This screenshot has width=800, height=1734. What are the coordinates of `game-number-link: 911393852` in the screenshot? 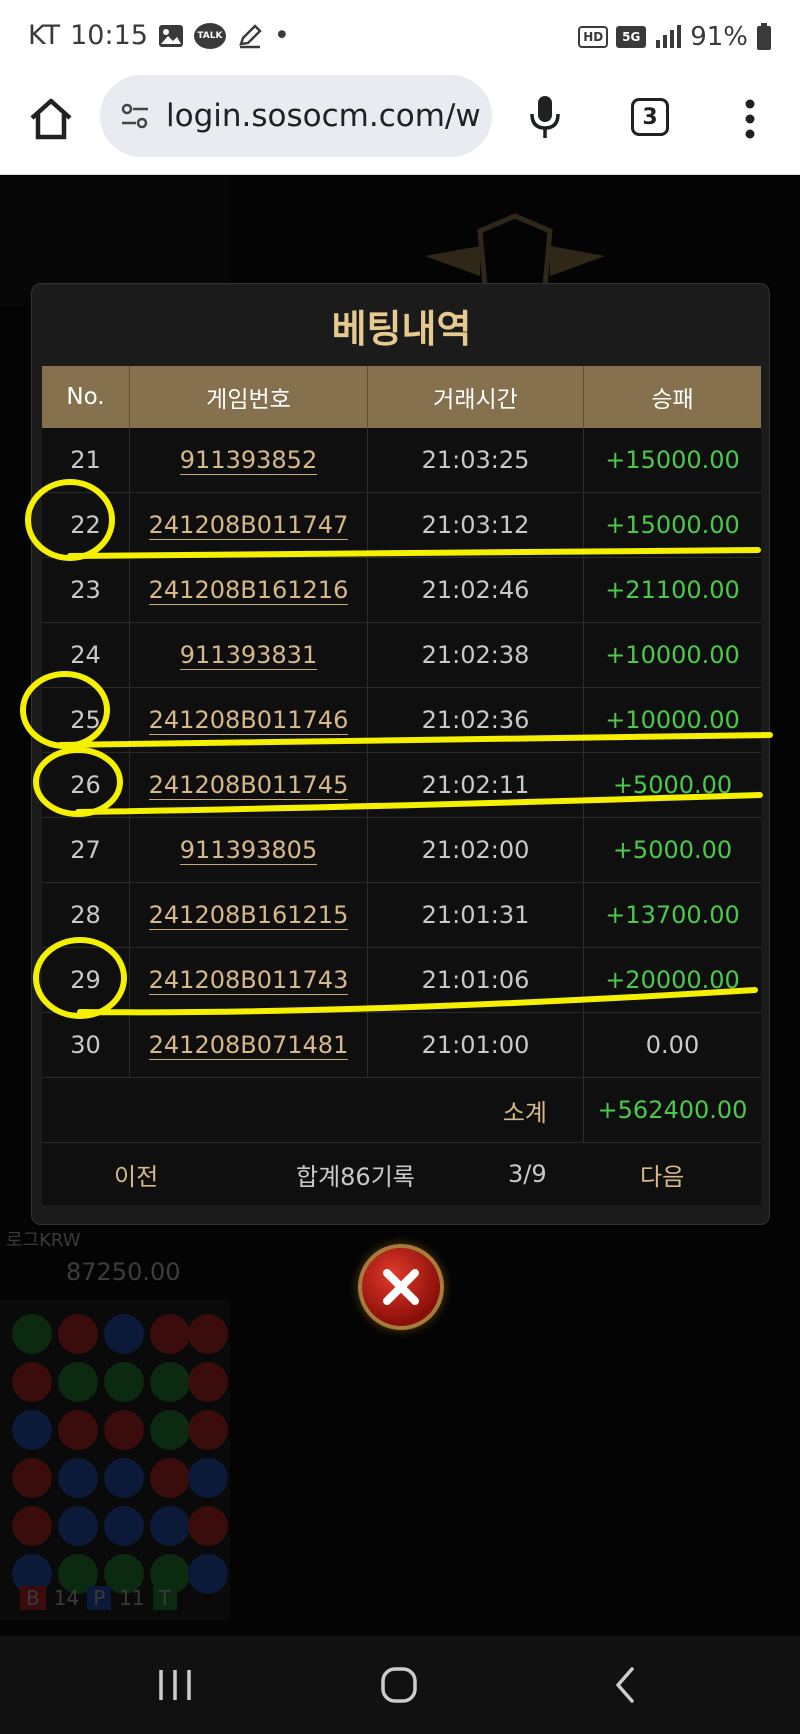 It's located at (248, 460).